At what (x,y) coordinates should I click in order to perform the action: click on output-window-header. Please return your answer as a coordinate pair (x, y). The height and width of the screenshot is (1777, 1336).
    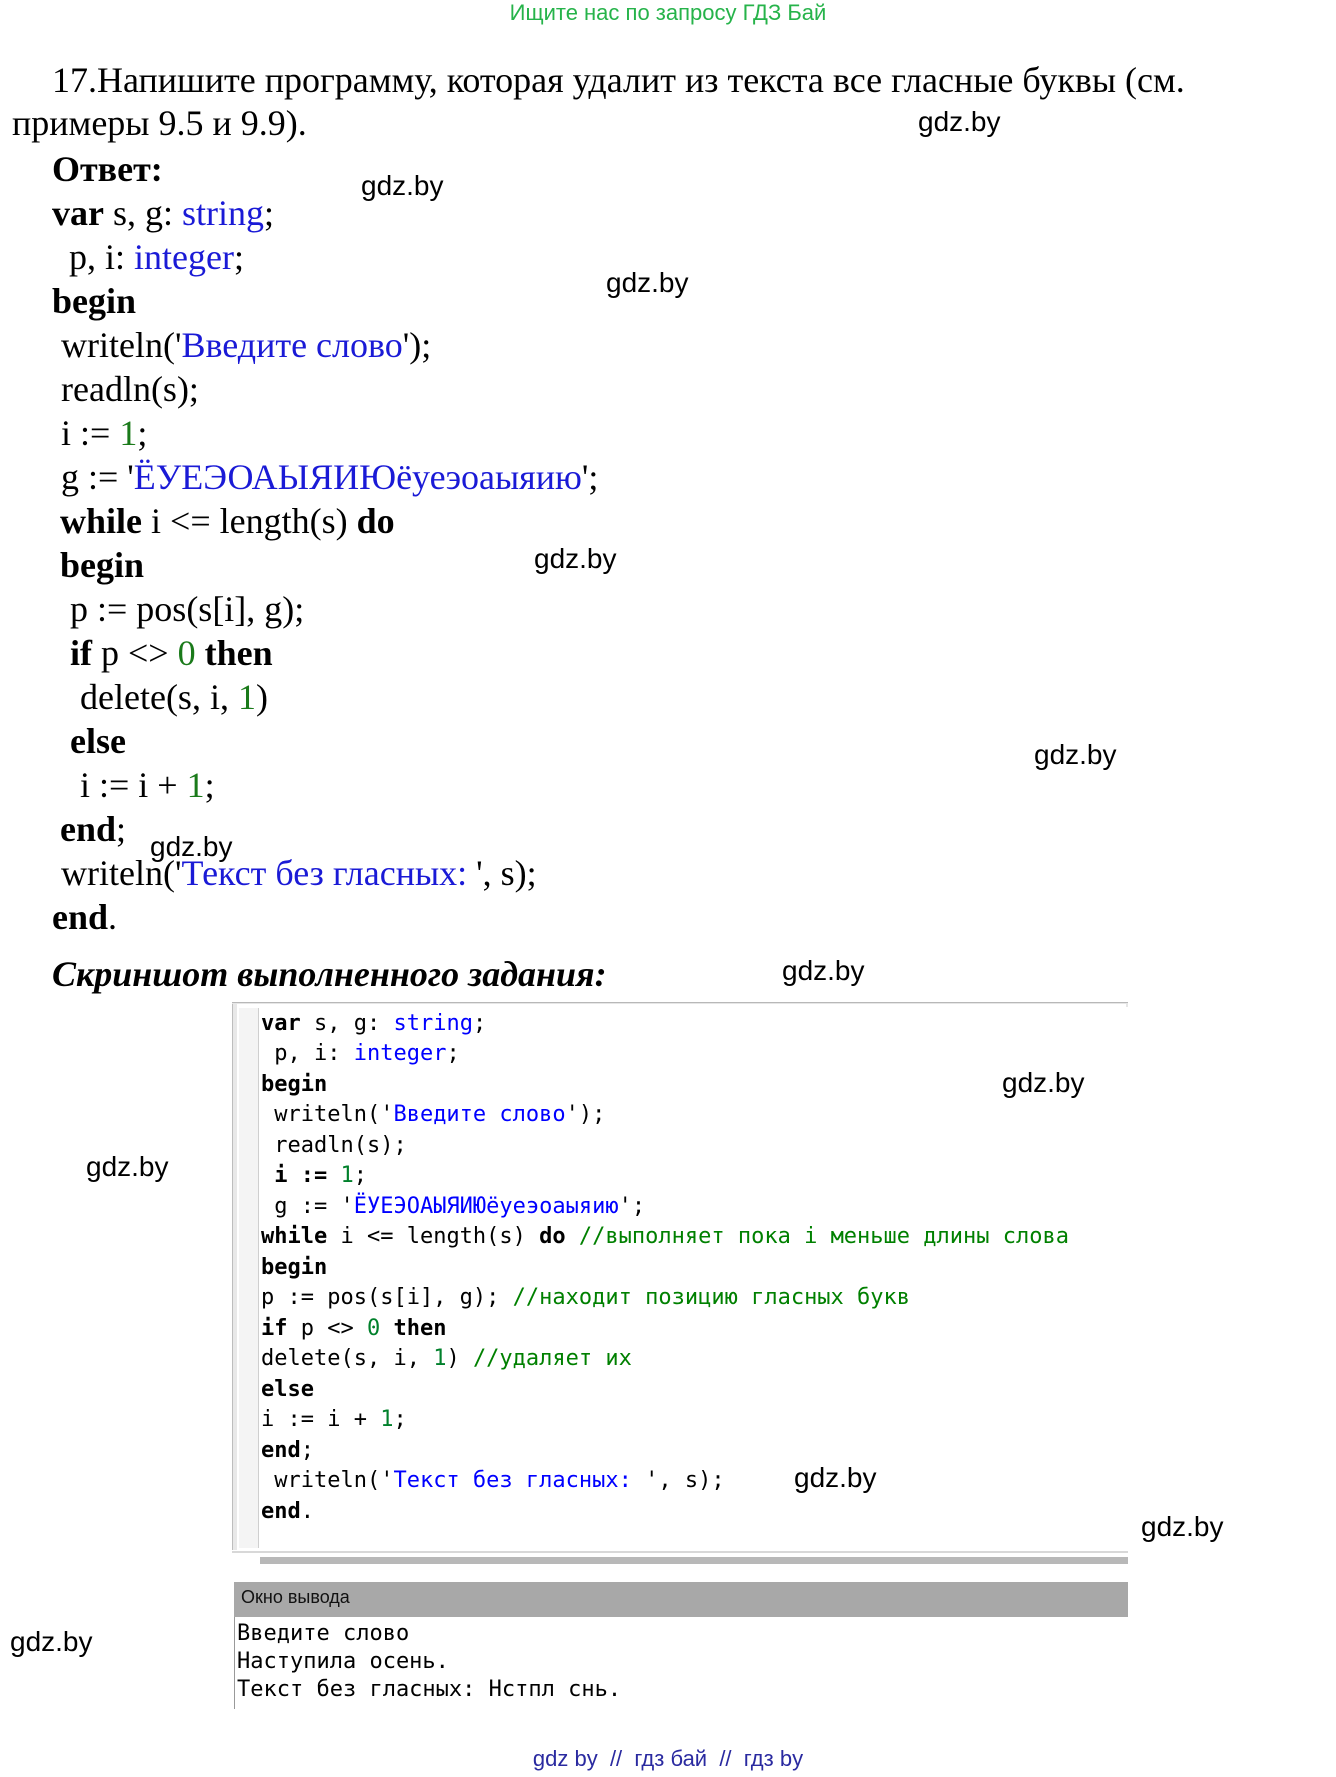
    Looking at the image, I should click on (681, 1599).